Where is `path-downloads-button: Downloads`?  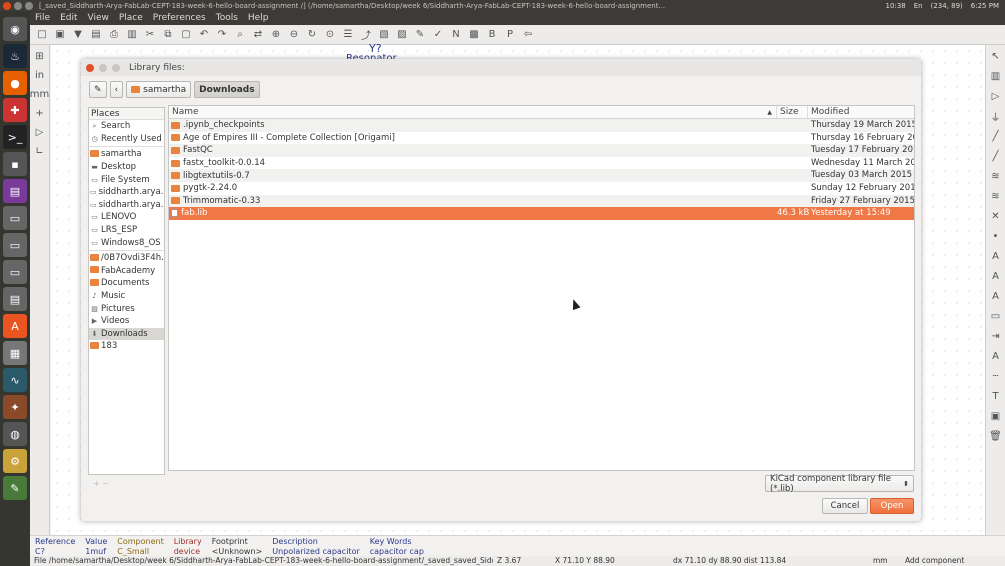
path-downloads-button: Downloads is located at coordinates (227, 89).